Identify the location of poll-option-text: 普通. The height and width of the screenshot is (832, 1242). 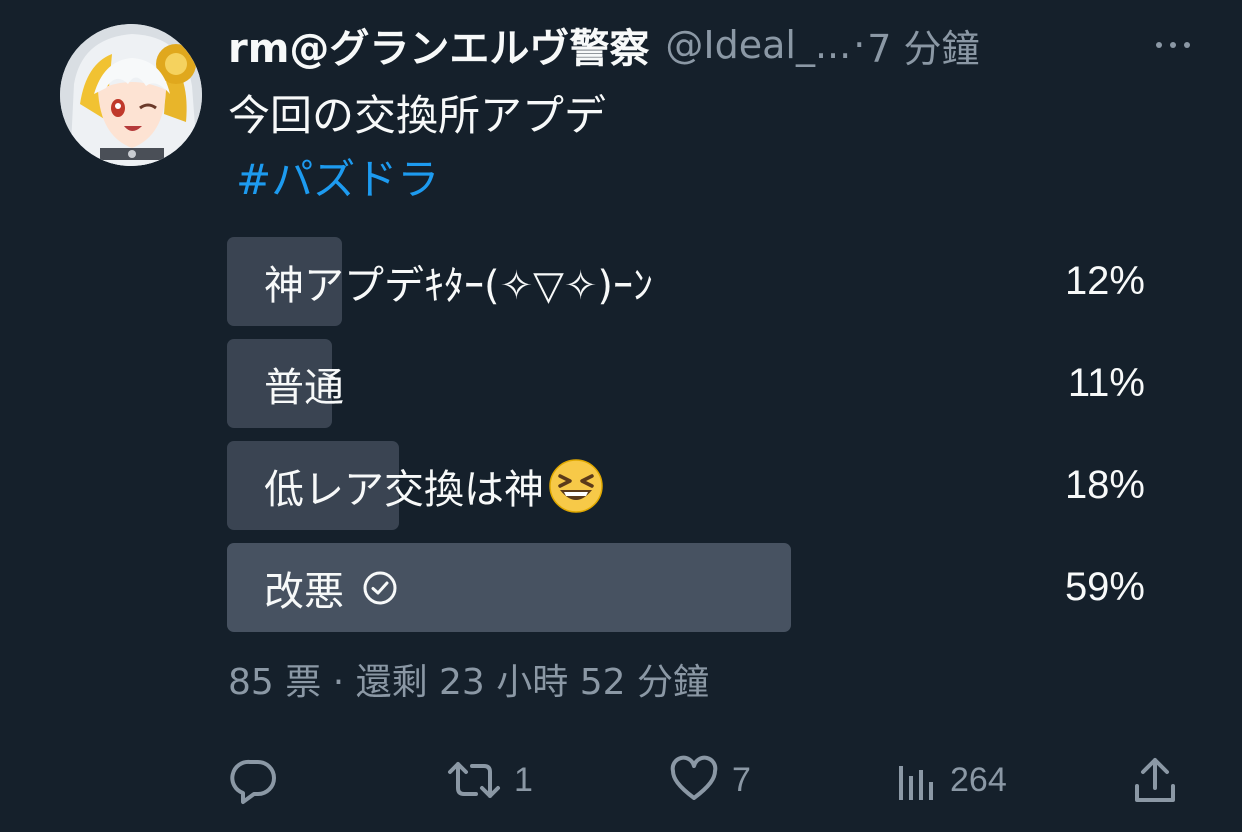
(304, 387).